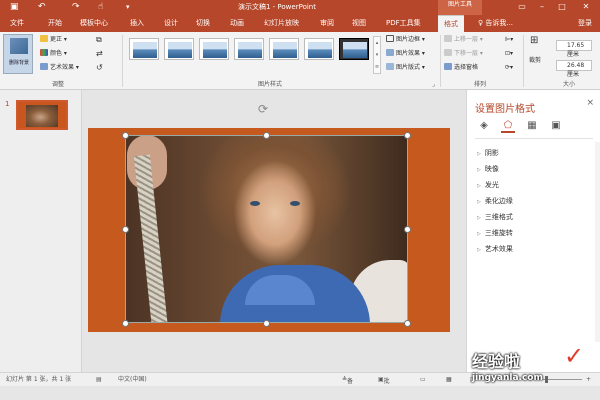 This screenshot has width=600, height=400. Describe the element at coordinates (488, 185) in the screenshot. I see `section-glow: ▷ 发光` at that location.